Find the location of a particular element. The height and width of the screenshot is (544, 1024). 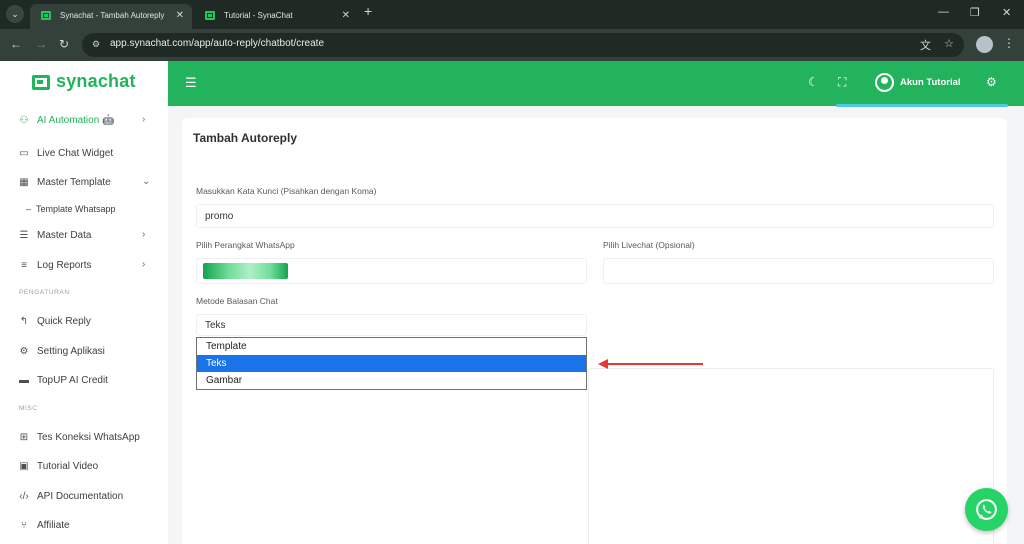

sidebar-item-live-chat-widget: ▭ Live Chat Widget is located at coordinates (88, 155).